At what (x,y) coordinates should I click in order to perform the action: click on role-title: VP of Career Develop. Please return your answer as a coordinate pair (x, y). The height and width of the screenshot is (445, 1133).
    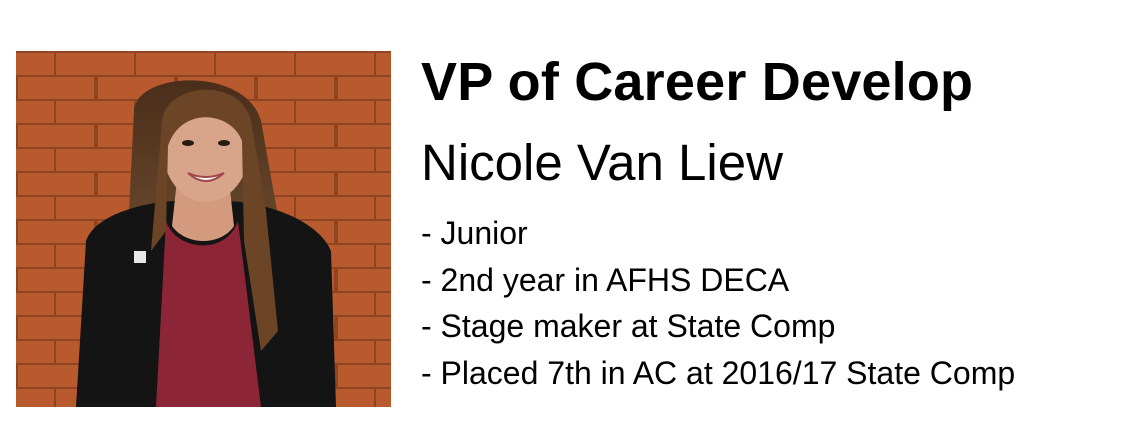
    Looking at the image, I should click on (697, 82).